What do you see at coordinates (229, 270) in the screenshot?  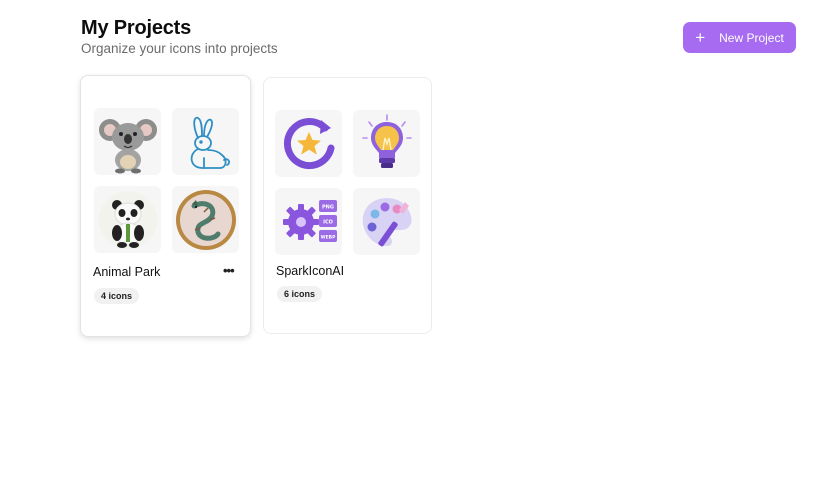 I see `more-horizontal-icon: •••` at bounding box center [229, 270].